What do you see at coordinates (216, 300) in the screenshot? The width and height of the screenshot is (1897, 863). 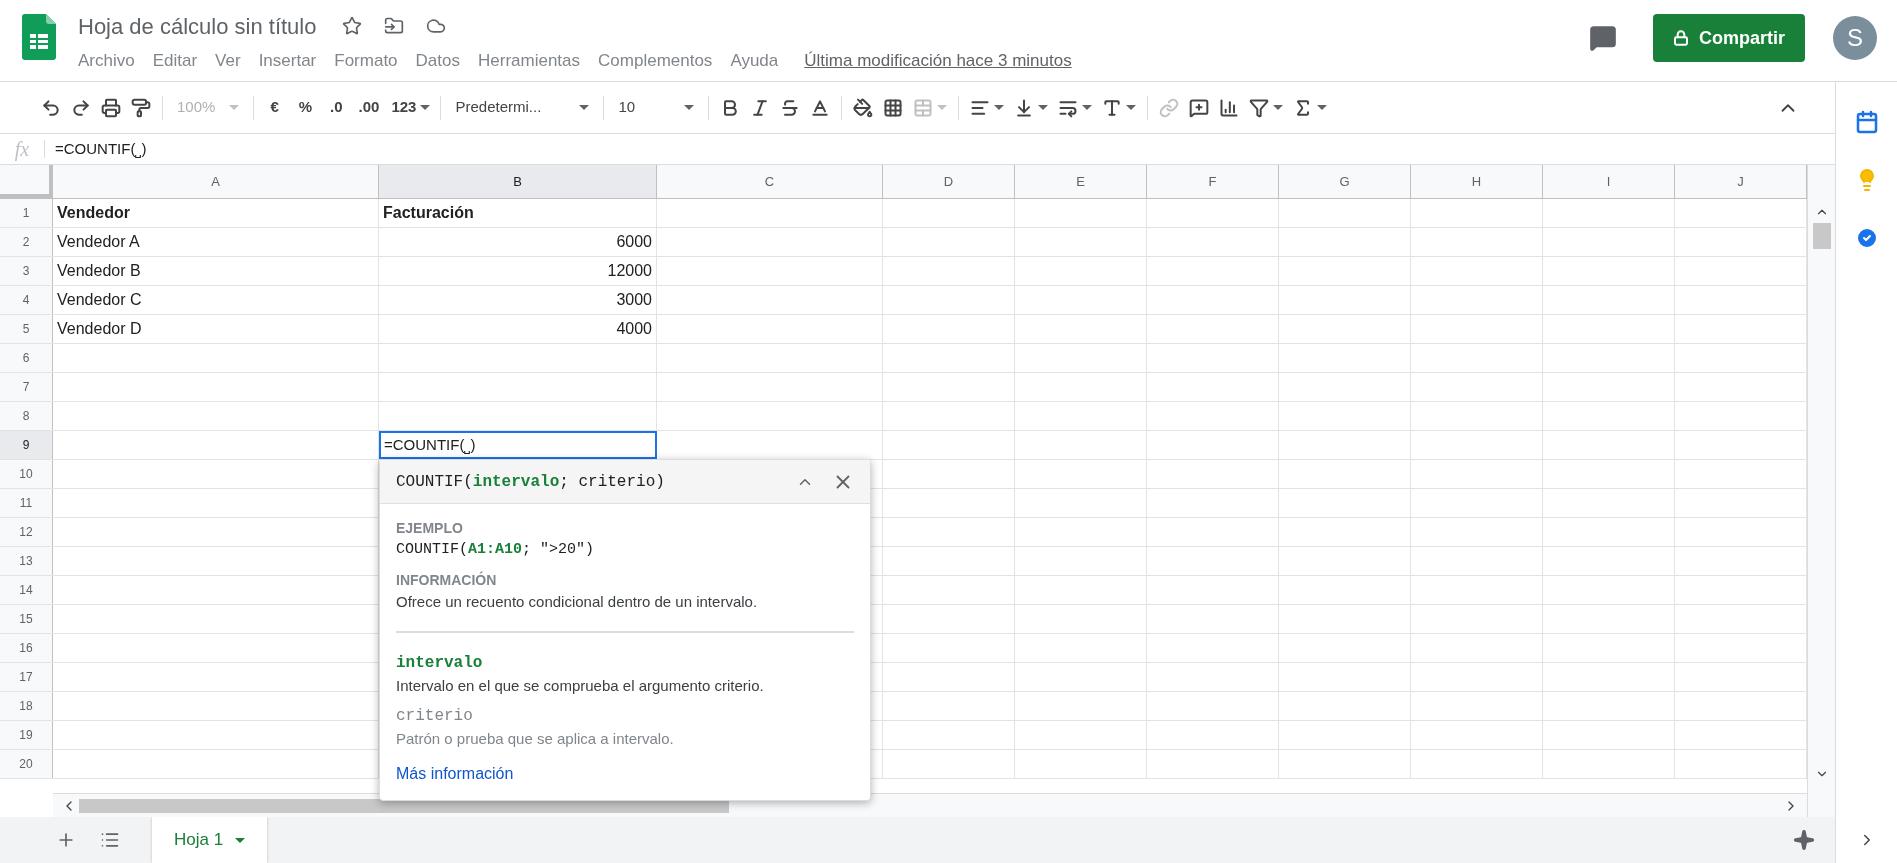 I see `table-cell: Vendedor C` at bounding box center [216, 300].